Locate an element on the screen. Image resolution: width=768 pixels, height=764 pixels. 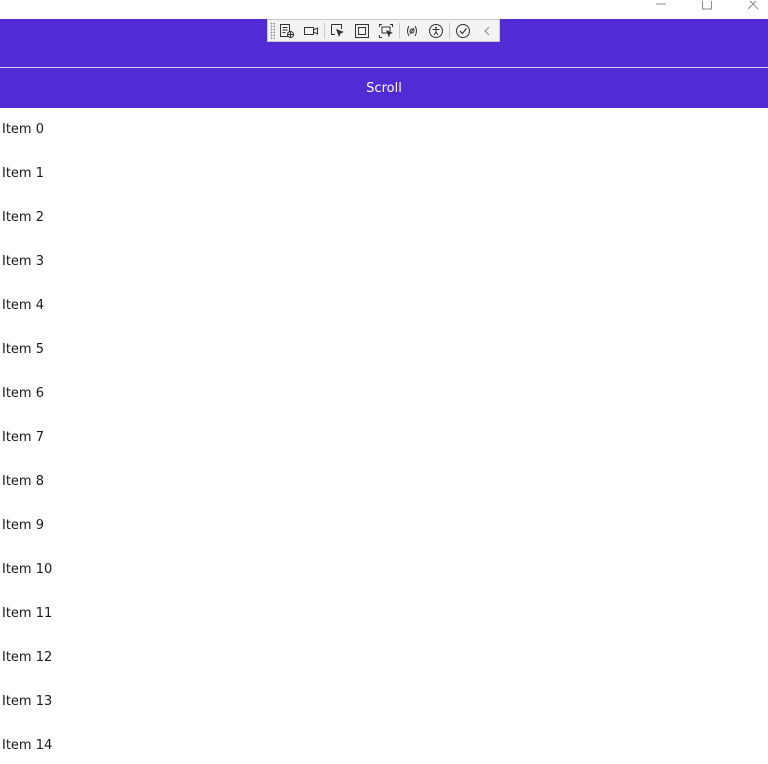
list-item: Item 6 is located at coordinates (384, 394).